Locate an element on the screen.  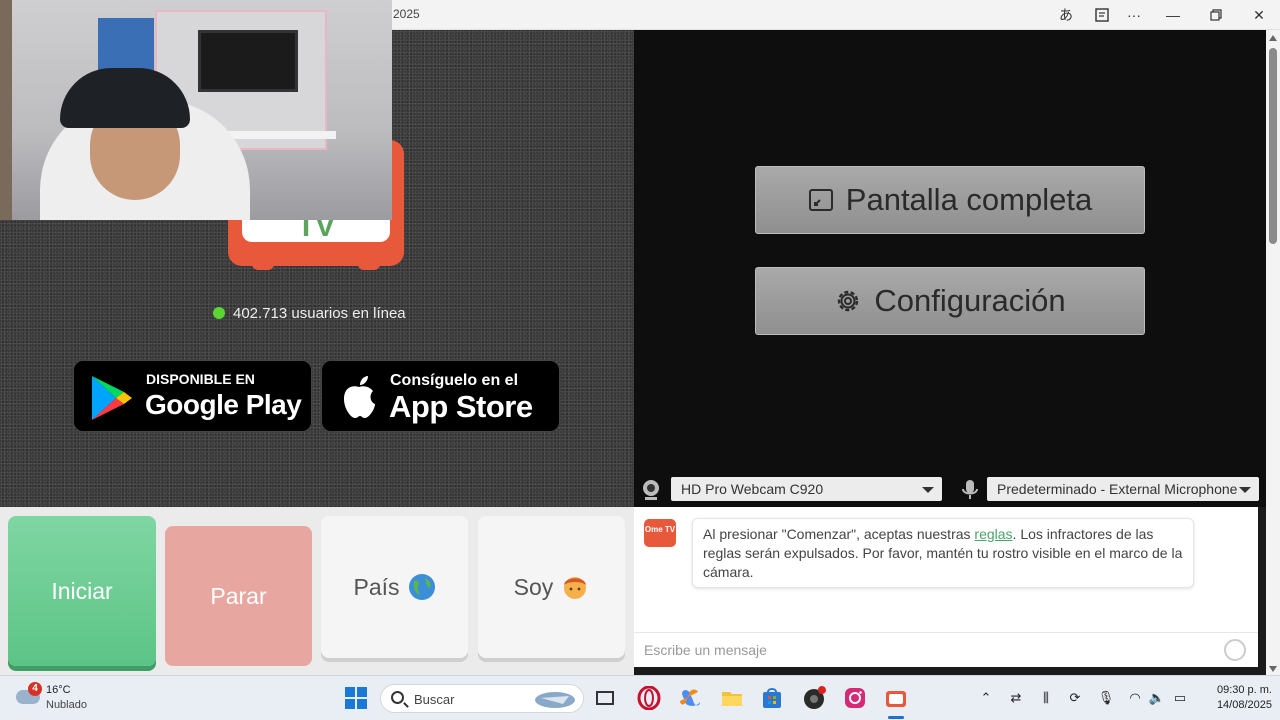
window-title: 2025 is located at coordinates (406, 14).